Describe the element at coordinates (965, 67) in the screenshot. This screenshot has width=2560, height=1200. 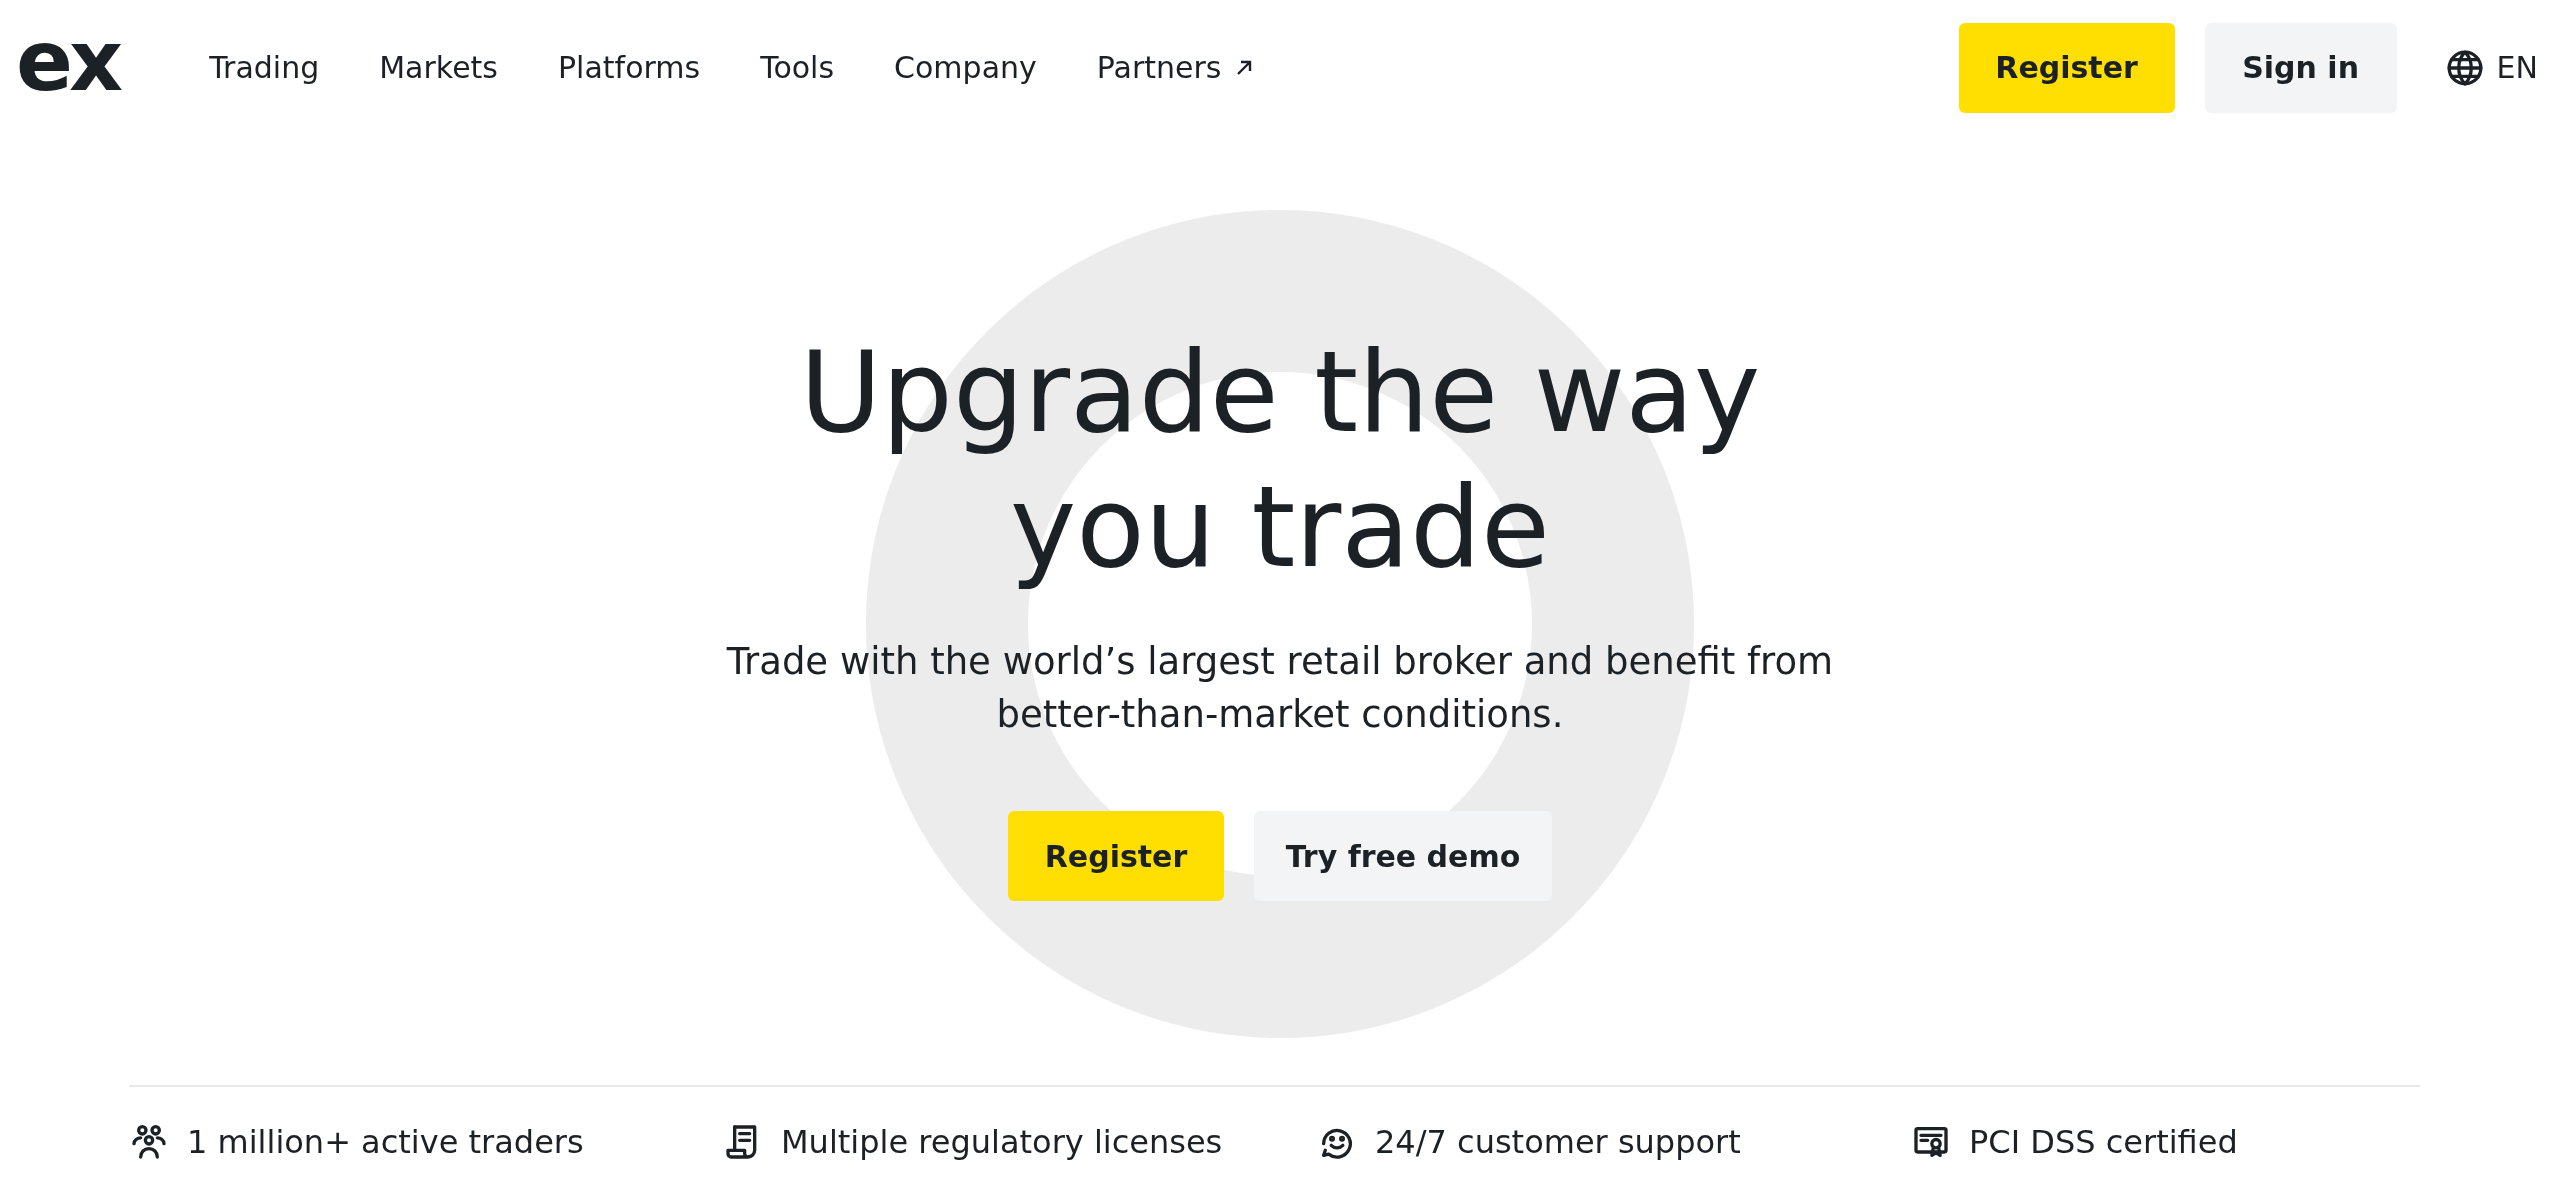
I see `nav-link: Company` at that location.